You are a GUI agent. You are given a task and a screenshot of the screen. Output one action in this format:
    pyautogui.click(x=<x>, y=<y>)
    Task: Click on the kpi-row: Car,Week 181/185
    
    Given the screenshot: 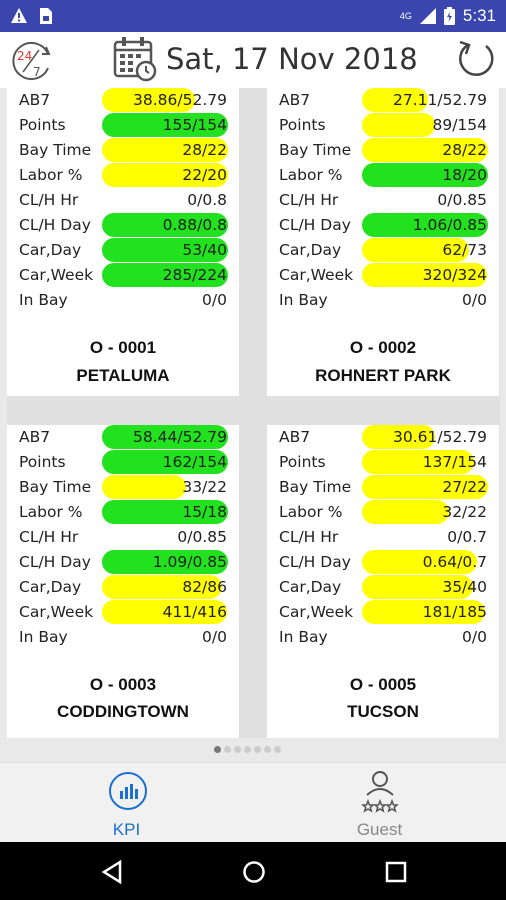 What is the action you would take?
    pyautogui.click(x=383, y=612)
    